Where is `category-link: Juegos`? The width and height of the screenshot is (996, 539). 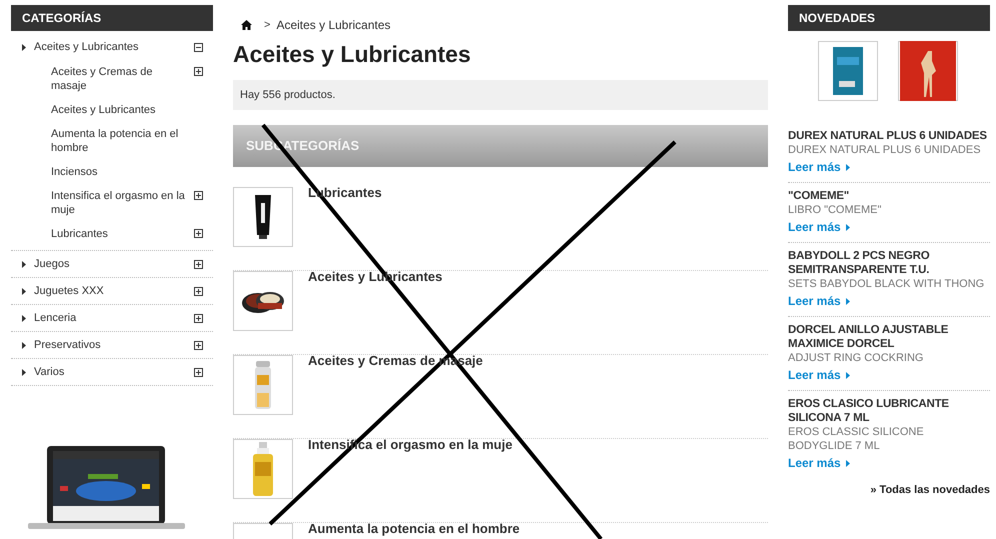
category-link: Juegos is located at coordinates (110, 264).